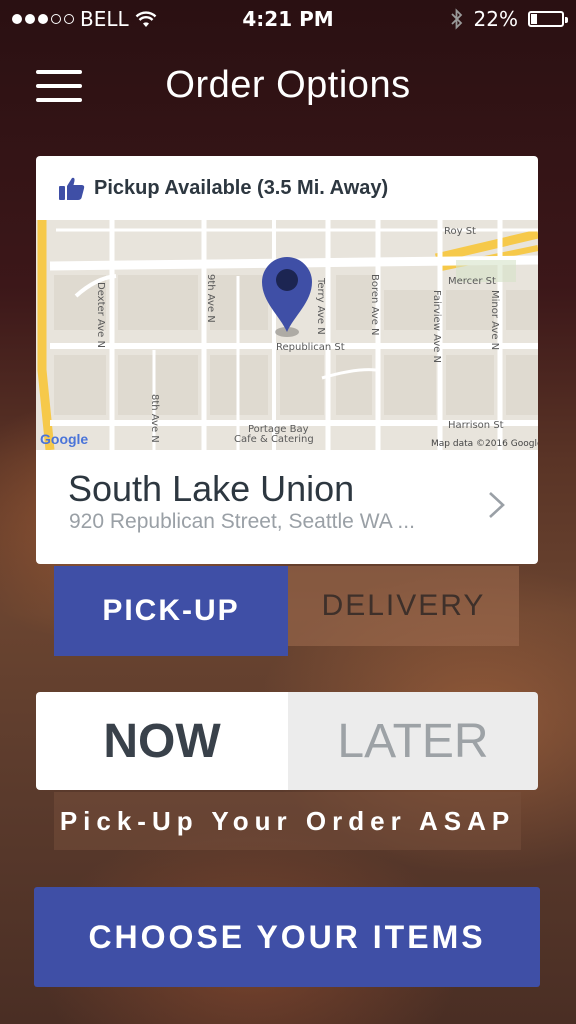 Image resolution: width=576 pixels, height=1024 pixels. What do you see at coordinates (211, 488) in the screenshot?
I see `location-name: South Lake Union` at bounding box center [211, 488].